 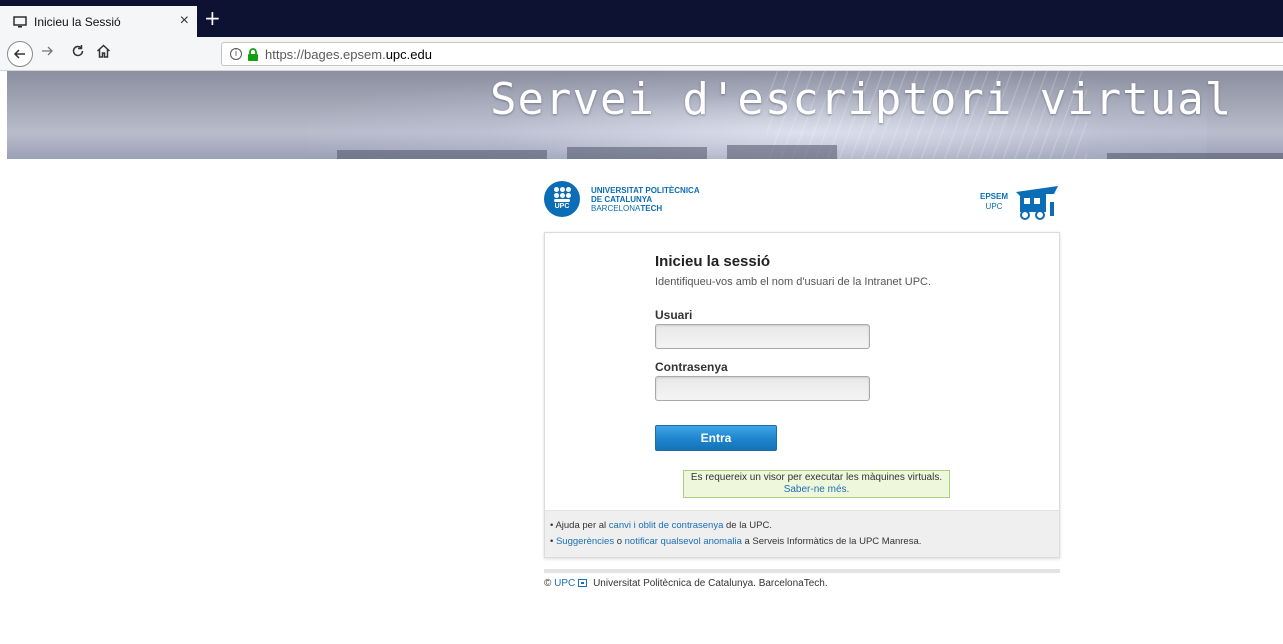 I want to click on header-banner: Servei d'escriptori virtual, so click(x=645, y=115).